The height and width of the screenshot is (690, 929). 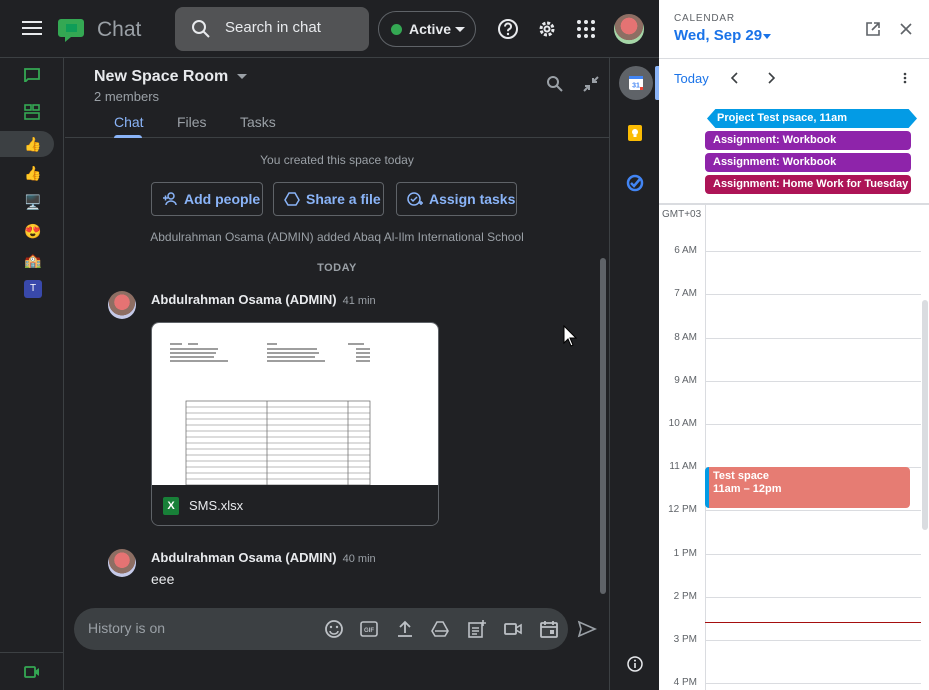 I want to click on calendar-scrollbar, so click(x=925, y=415).